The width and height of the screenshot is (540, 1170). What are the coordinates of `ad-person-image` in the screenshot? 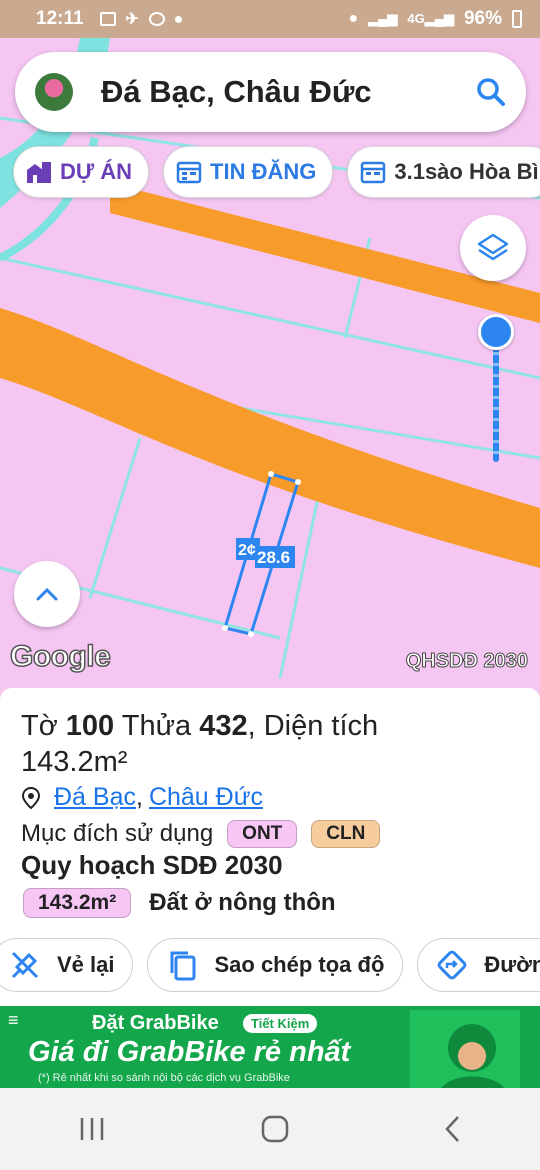 It's located at (465, 1049).